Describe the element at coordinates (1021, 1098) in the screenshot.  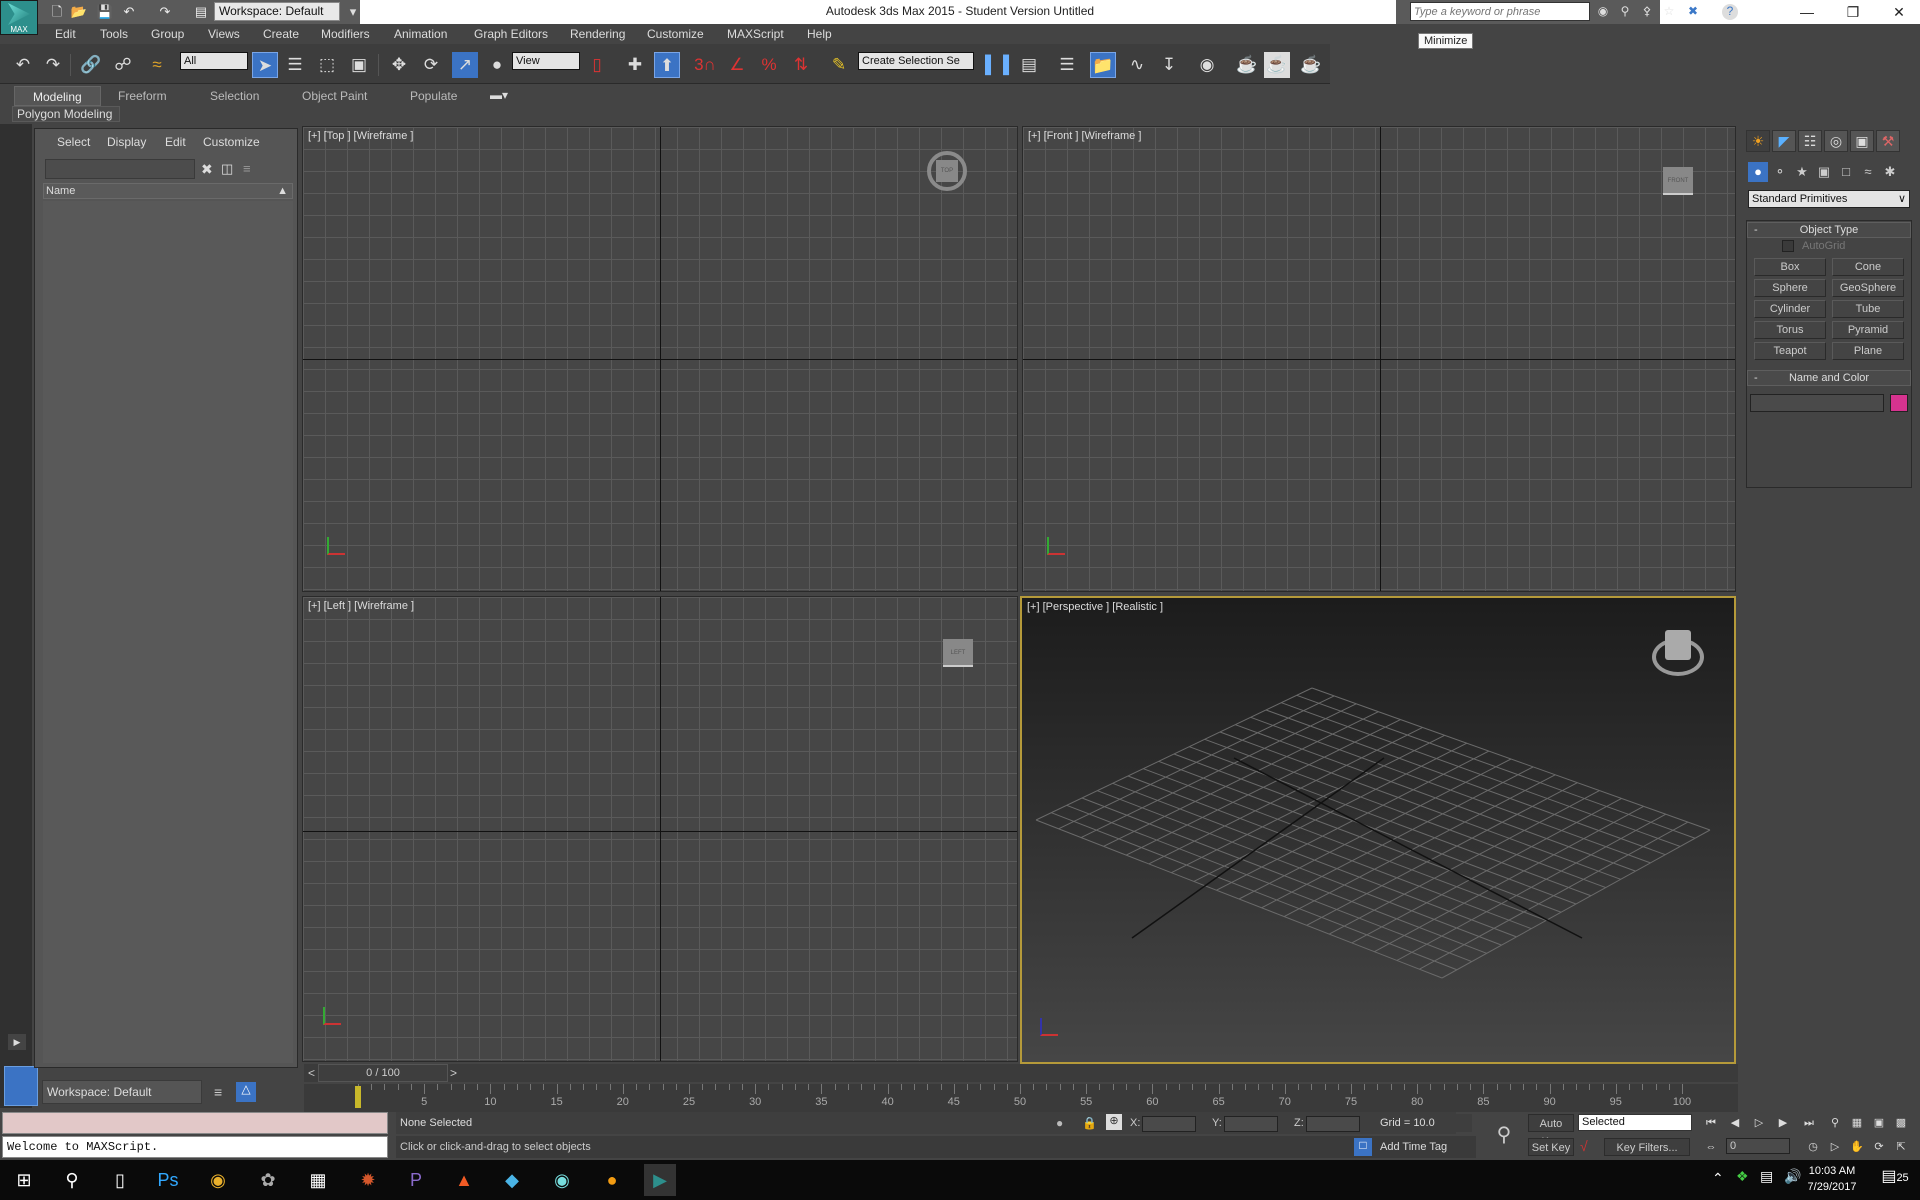
I see `timeline-ruler: 5 10 15 20 25 30 35 40 45 50 55 60 65 70 75 80 85 90 95 100` at that location.